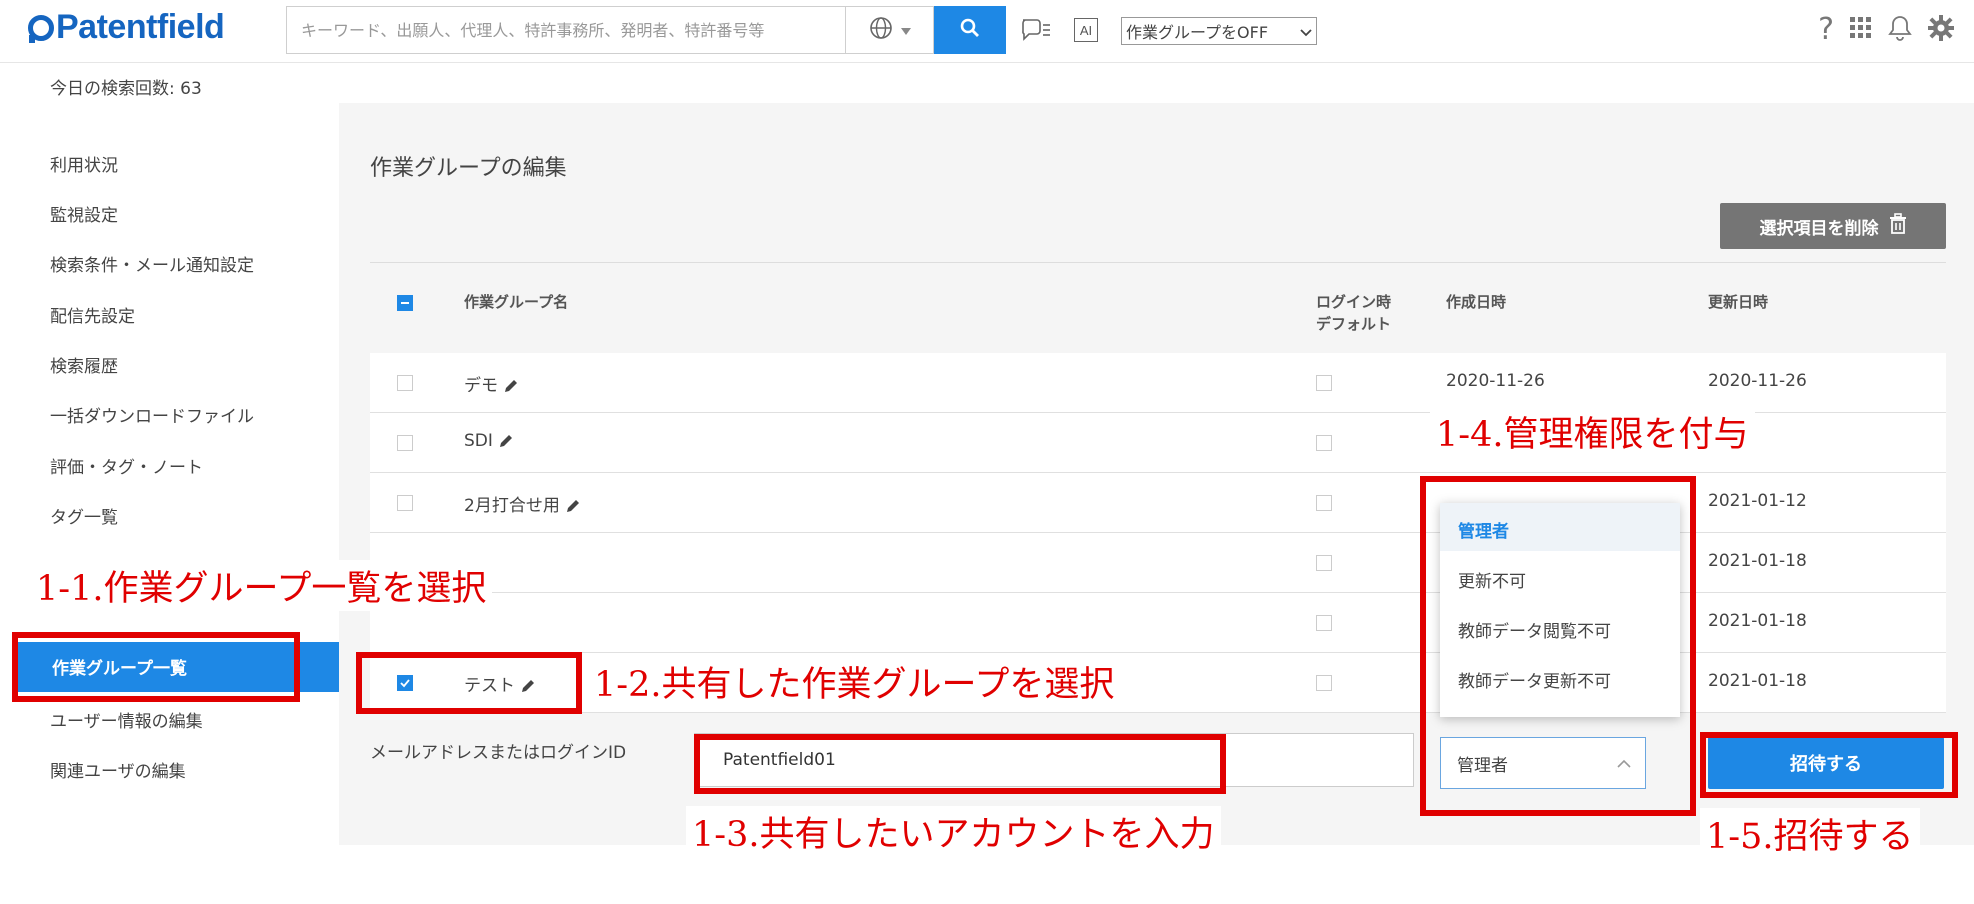 This screenshot has height=904, width=1974. I want to click on updated-date: 2020-11-26, so click(1757, 381).